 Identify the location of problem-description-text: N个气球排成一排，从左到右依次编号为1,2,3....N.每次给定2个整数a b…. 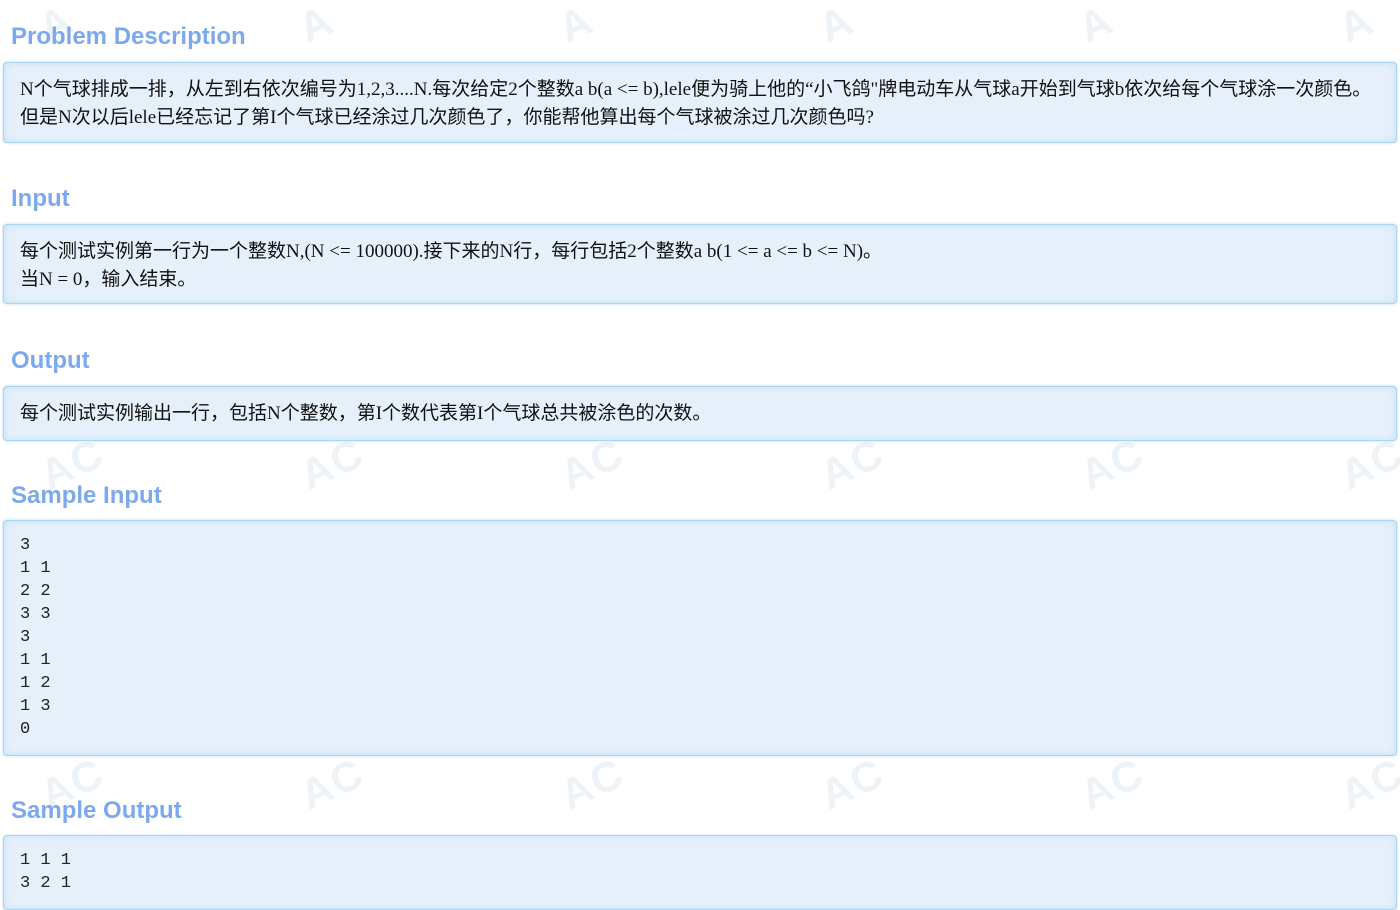
(696, 103).